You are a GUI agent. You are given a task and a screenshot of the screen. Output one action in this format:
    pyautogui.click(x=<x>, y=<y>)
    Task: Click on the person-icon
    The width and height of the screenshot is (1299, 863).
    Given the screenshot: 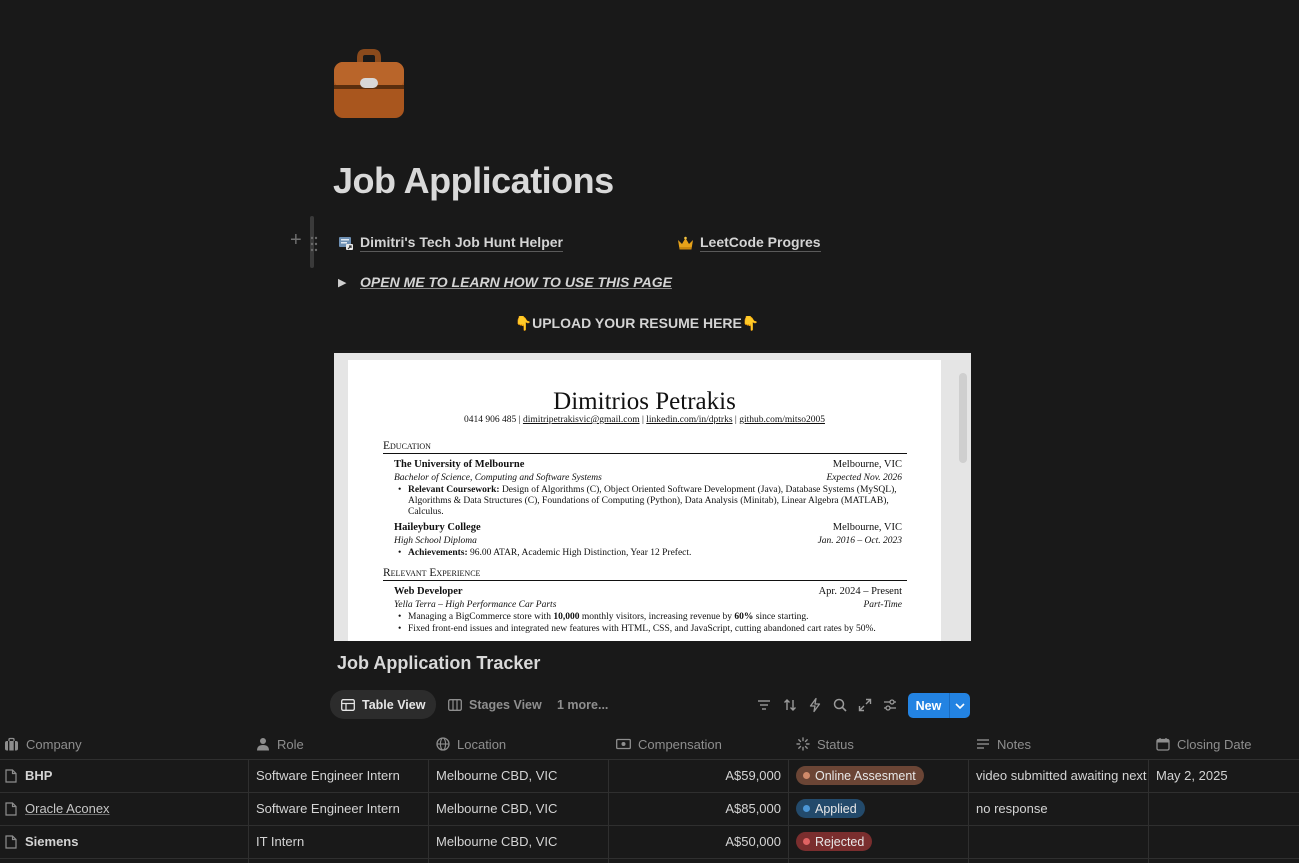 What is the action you would take?
    pyautogui.click(x=263, y=744)
    